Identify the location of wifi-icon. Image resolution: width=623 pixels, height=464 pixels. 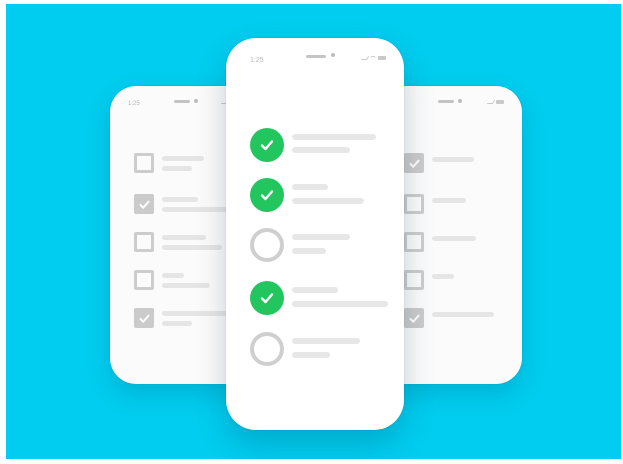
(373, 58).